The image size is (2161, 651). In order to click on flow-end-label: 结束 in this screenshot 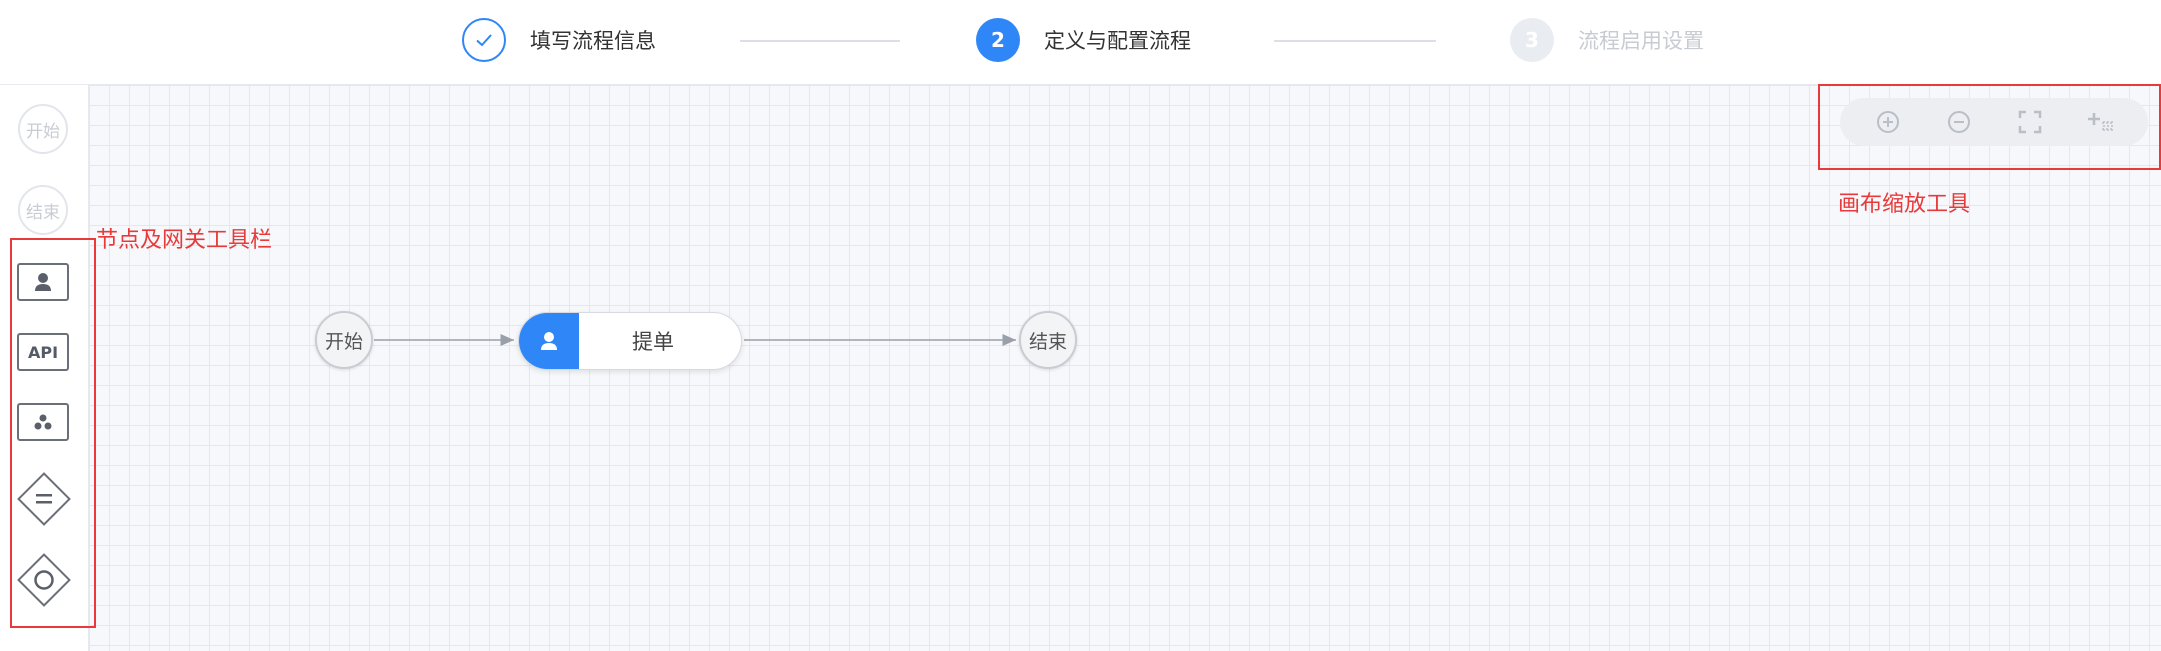, I will do `click(1047, 341)`.